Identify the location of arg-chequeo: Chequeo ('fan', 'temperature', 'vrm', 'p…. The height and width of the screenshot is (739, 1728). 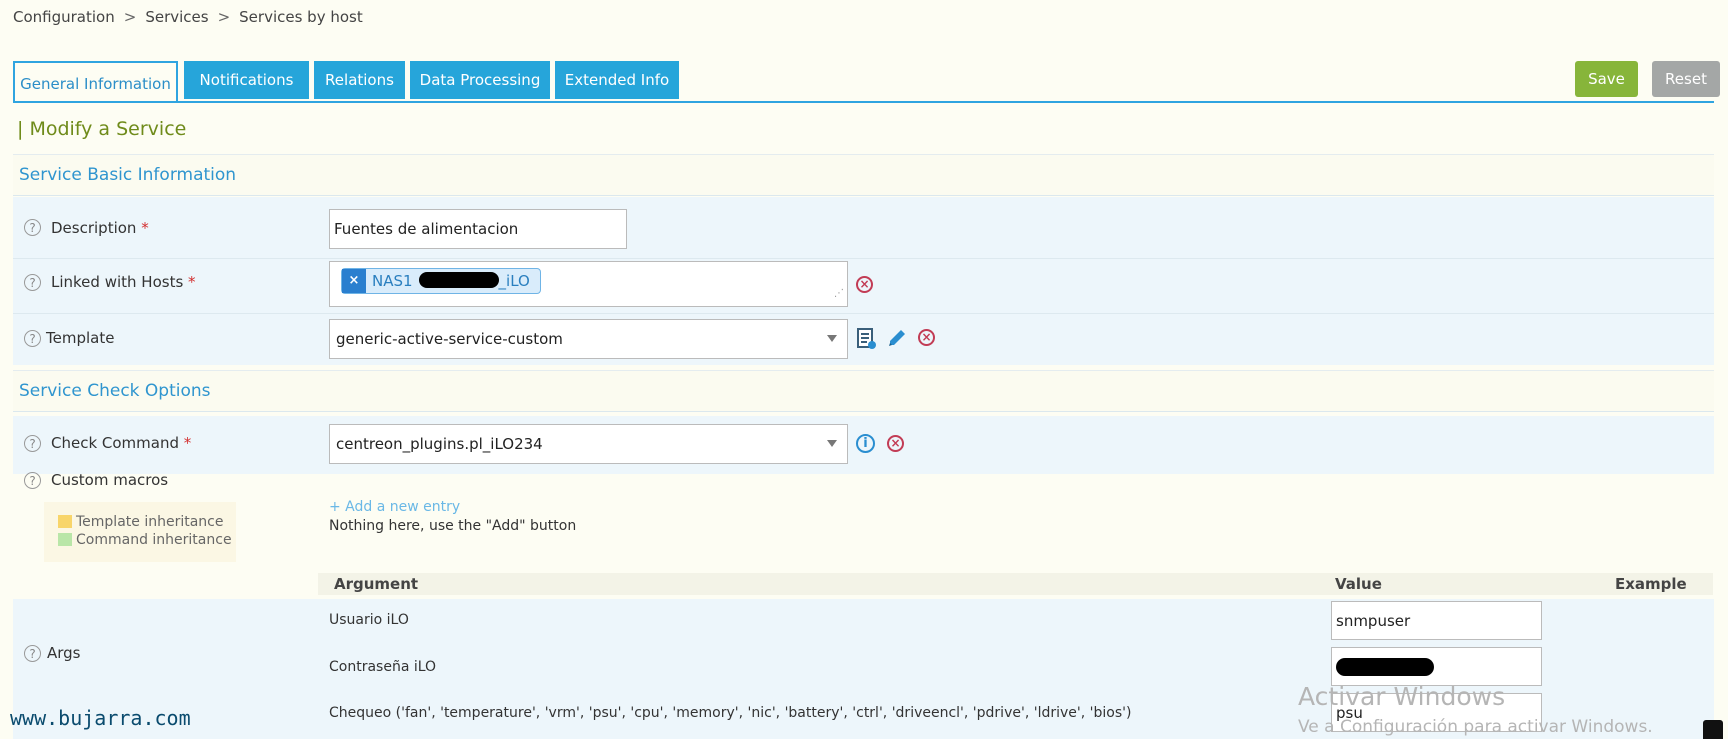
(730, 713).